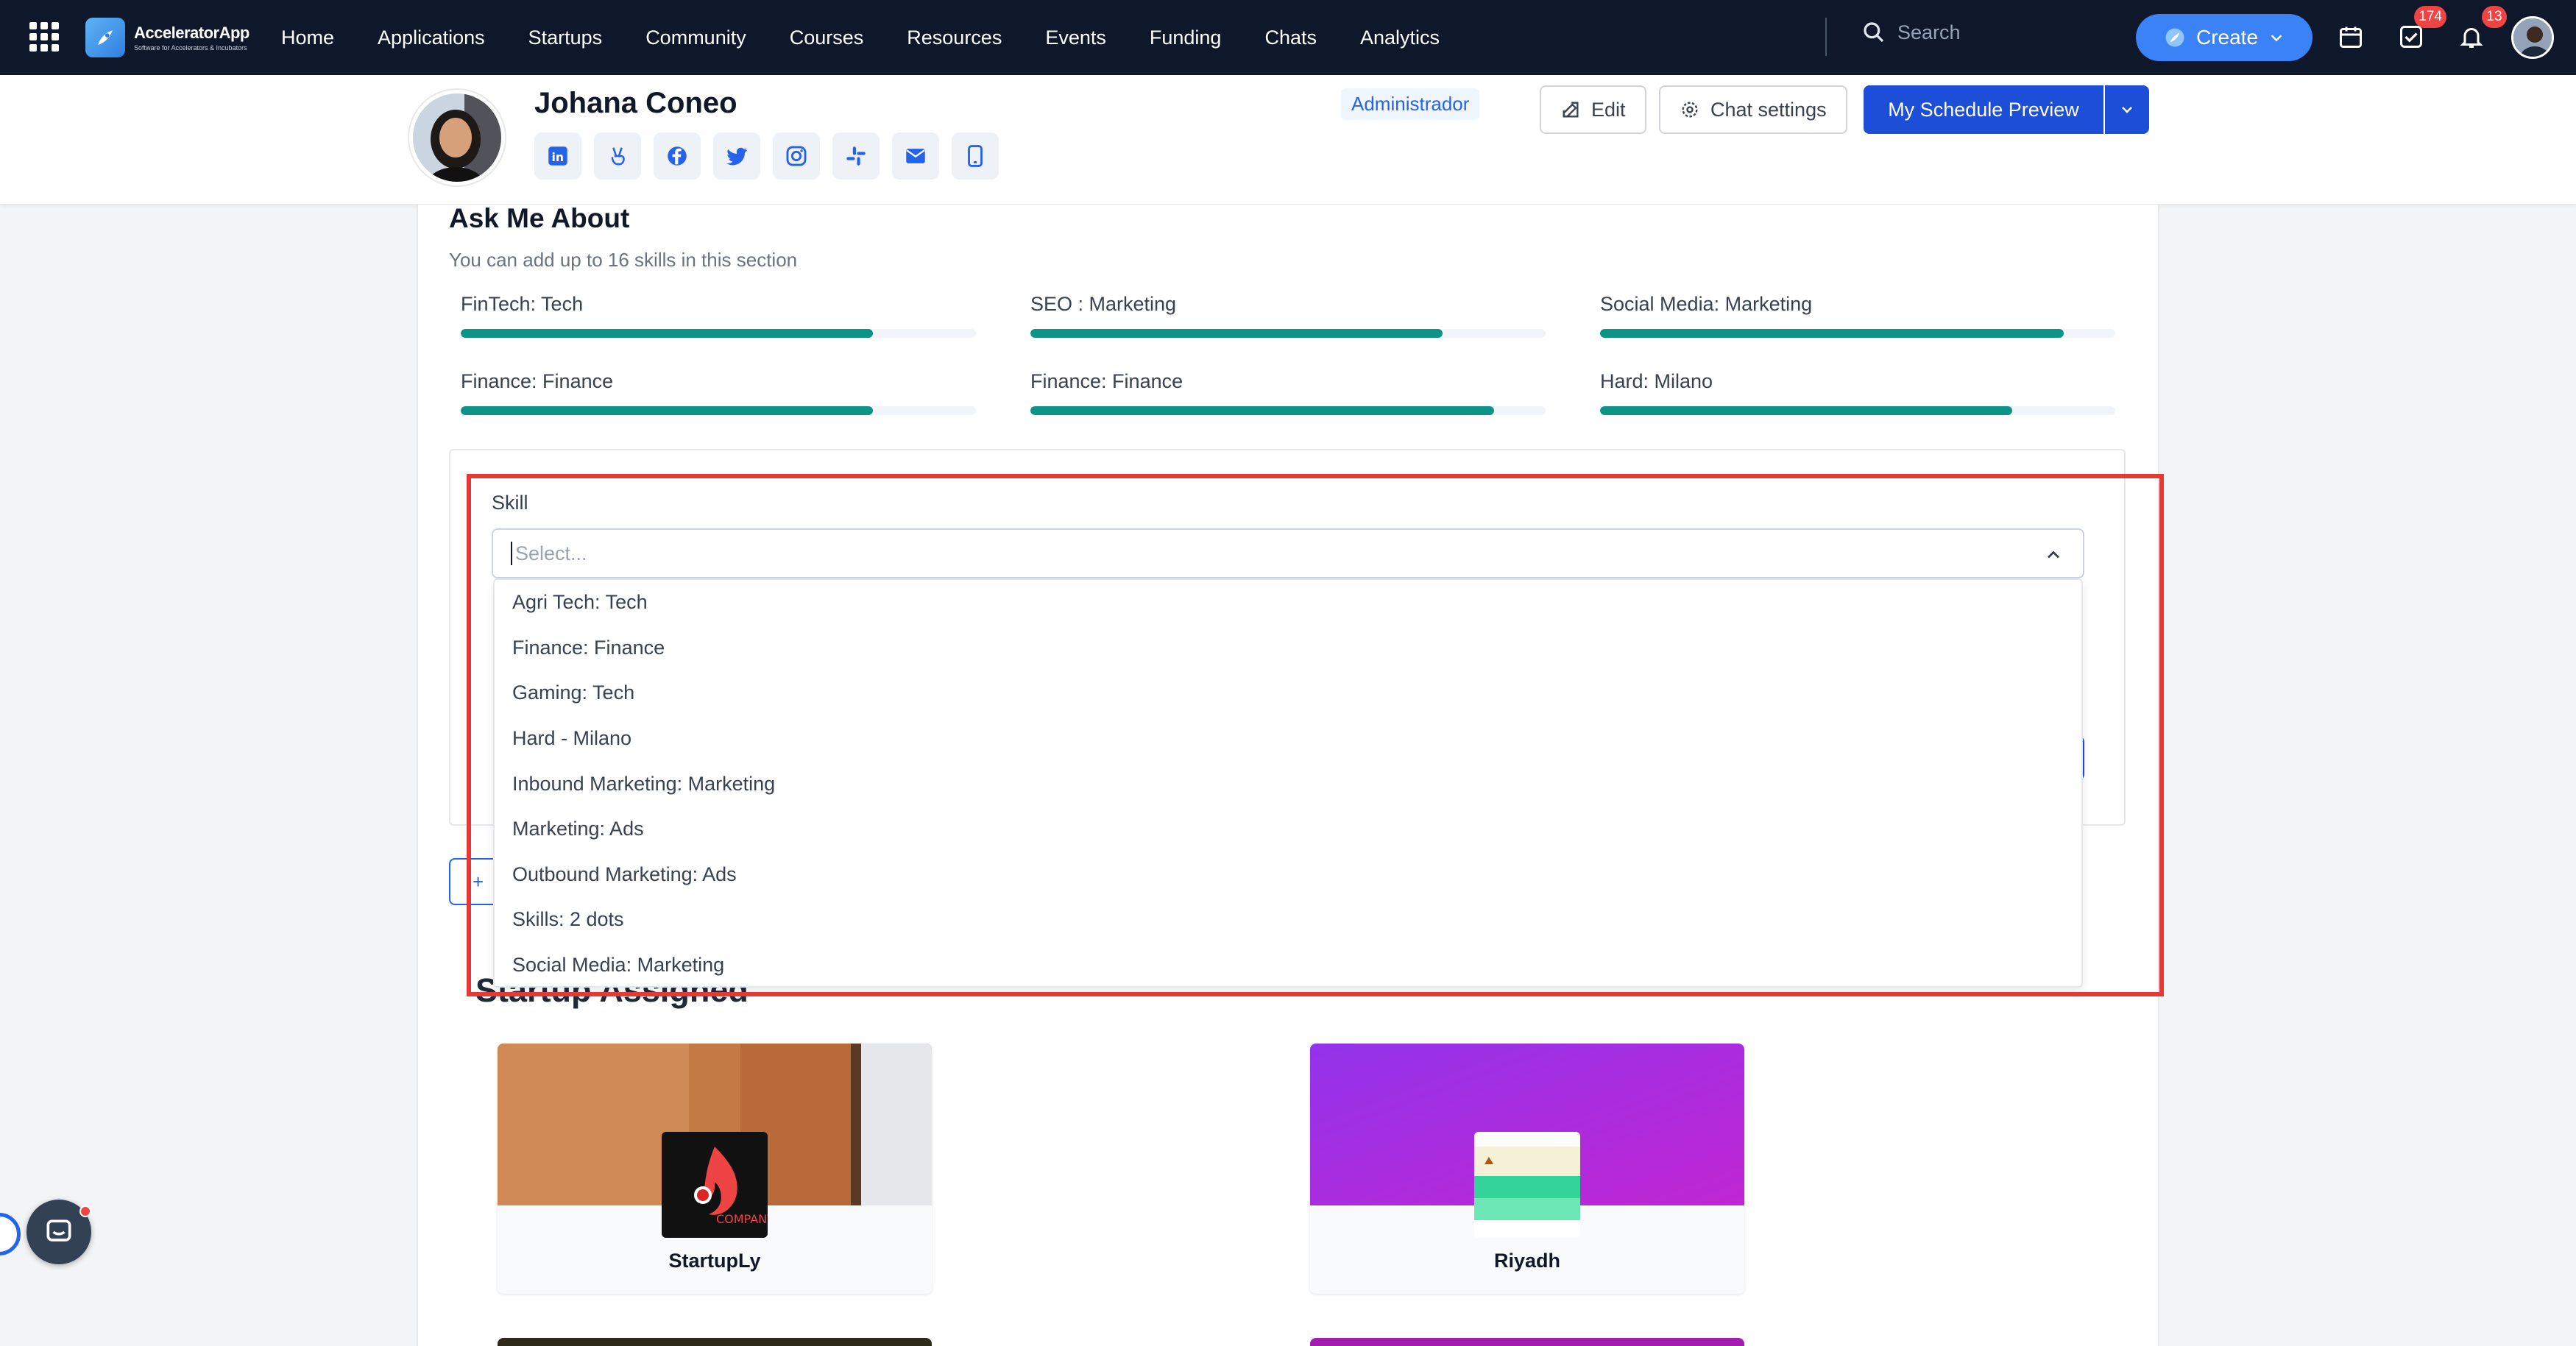  Describe the element at coordinates (1769, 110) in the screenshot. I see `chat-settings-label: Chat settings` at that location.